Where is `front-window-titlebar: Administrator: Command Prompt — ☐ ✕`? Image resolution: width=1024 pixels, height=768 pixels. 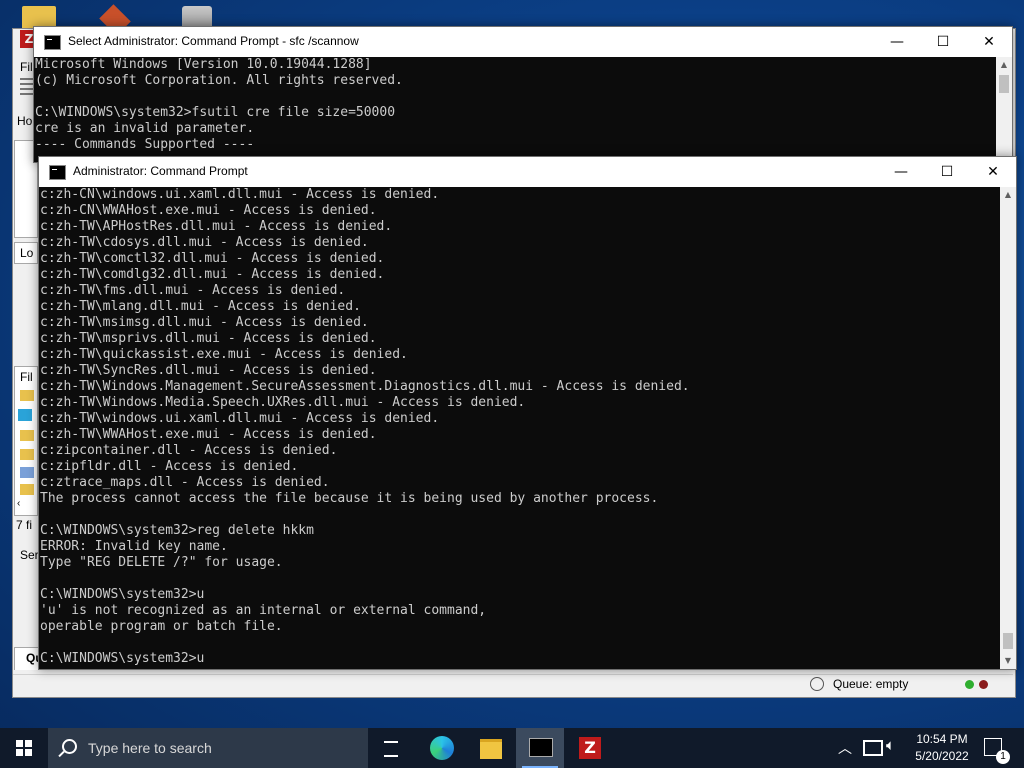
front-window-titlebar: Administrator: Command Prompt — ☐ ✕ is located at coordinates (527, 172).